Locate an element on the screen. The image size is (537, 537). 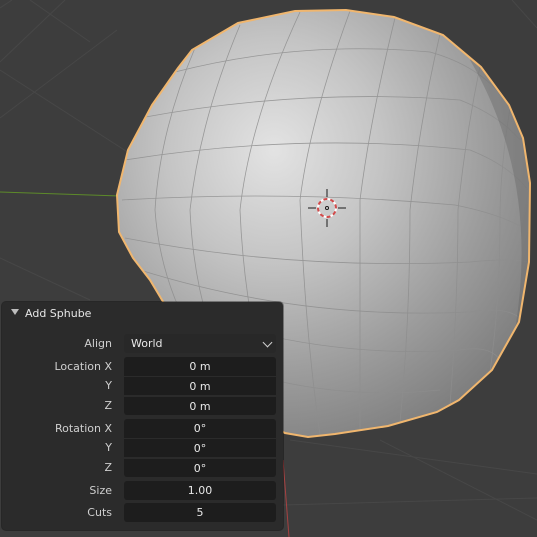
cuts-label: Cuts is located at coordinates (99, 512).